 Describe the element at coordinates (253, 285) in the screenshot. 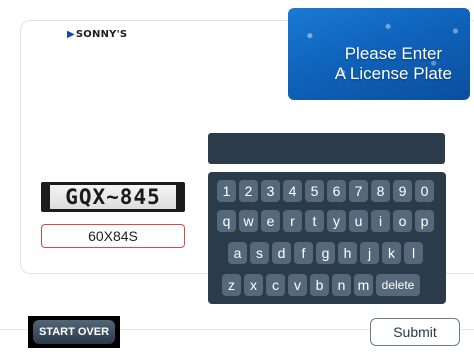

I see `key-x: x` at that location.